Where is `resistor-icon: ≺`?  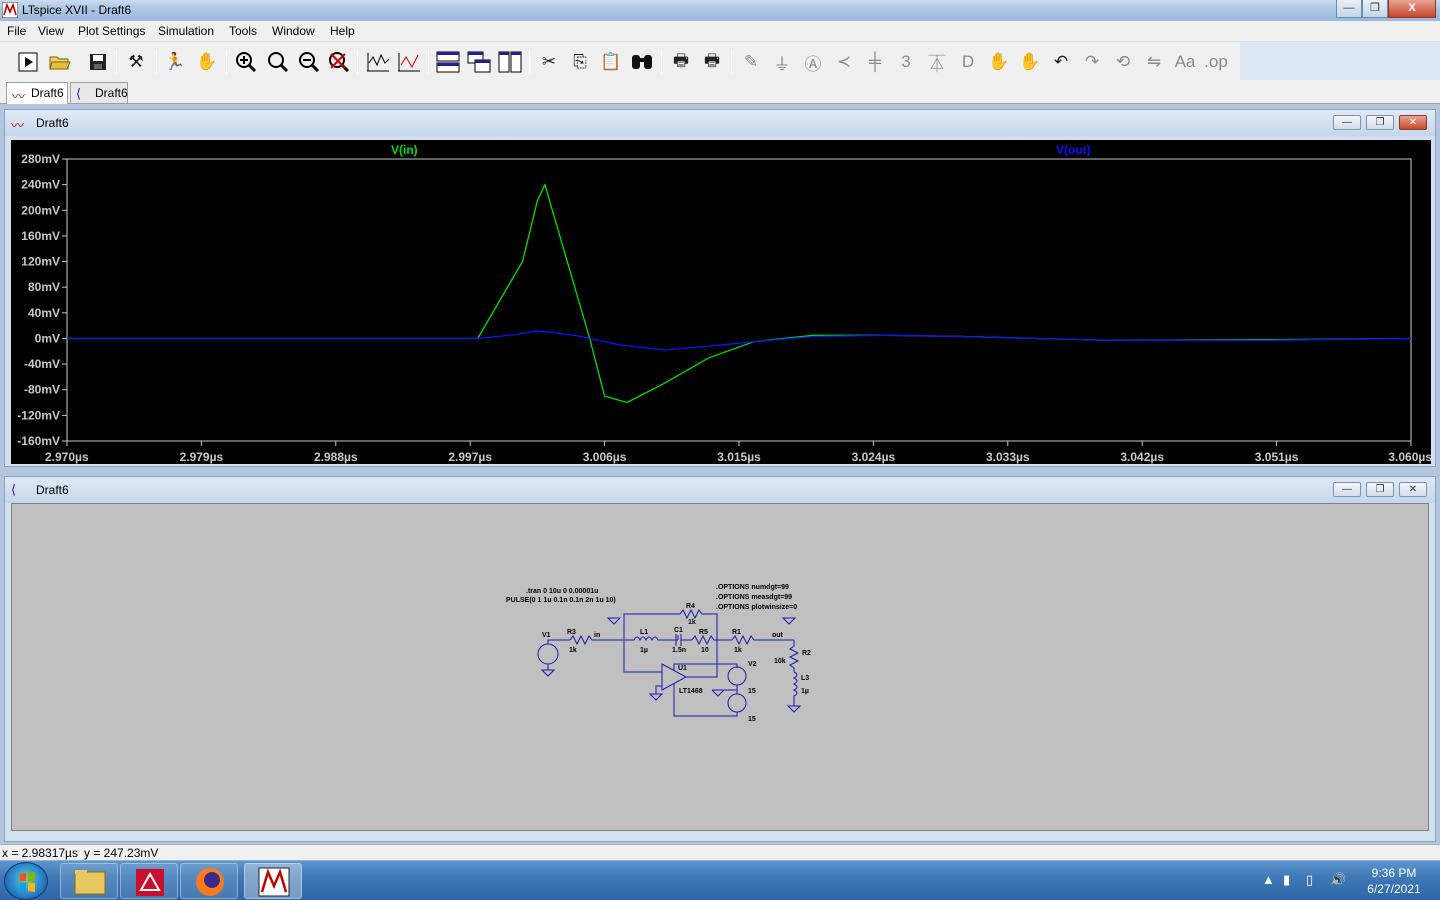 resistor-icon: ≺ is located at coordinates (844, 62).